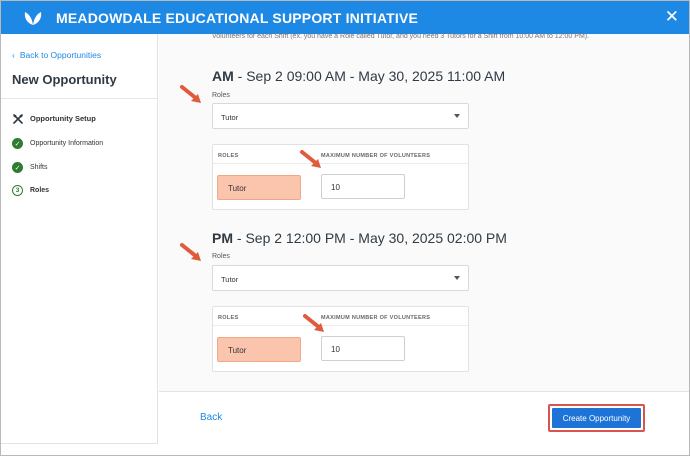 Image resolution: width=690 pixels, height=456 pixels. What do you see at coordinates (672, 17) in the screenshot?
I see `close-icon: ✕` at bounding box center [672, 17].